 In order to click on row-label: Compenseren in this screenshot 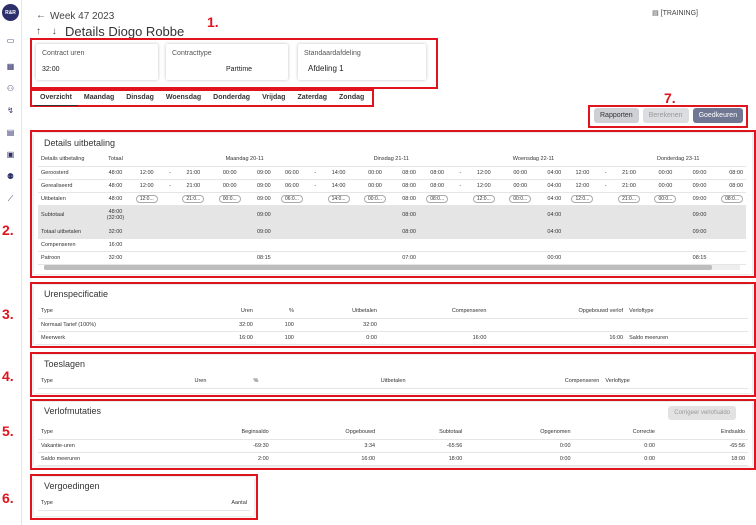, I will do `click(70, 245)`.